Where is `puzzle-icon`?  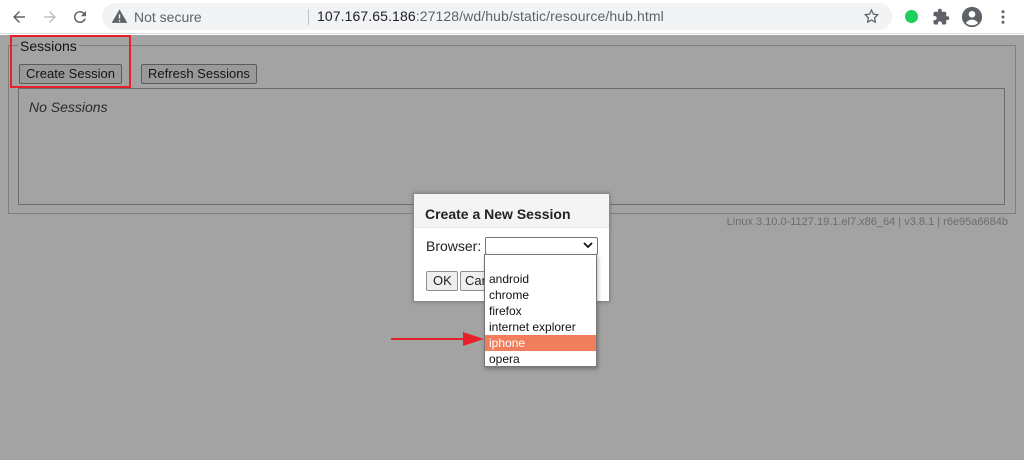 puzzle-icon is located at coordinates (941, 17).